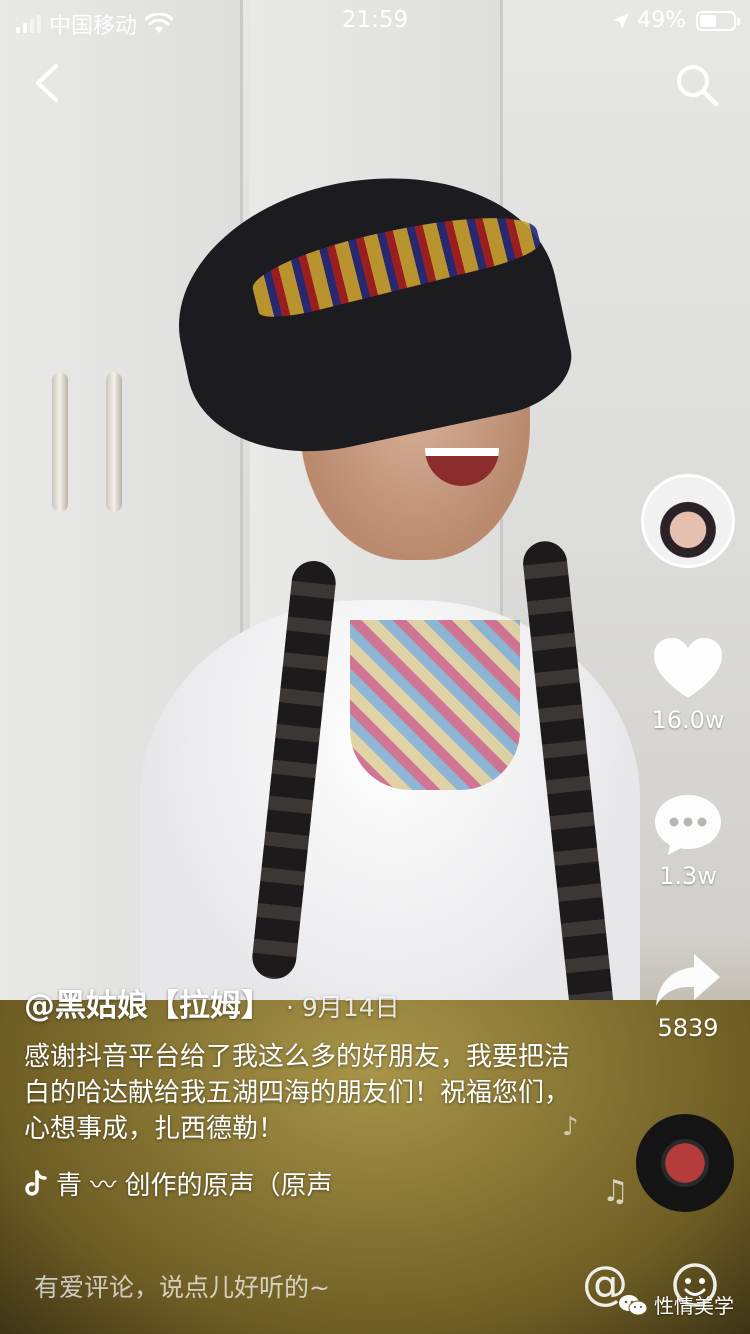  I want to click on like-button: 16.0w, so click(688, 685).